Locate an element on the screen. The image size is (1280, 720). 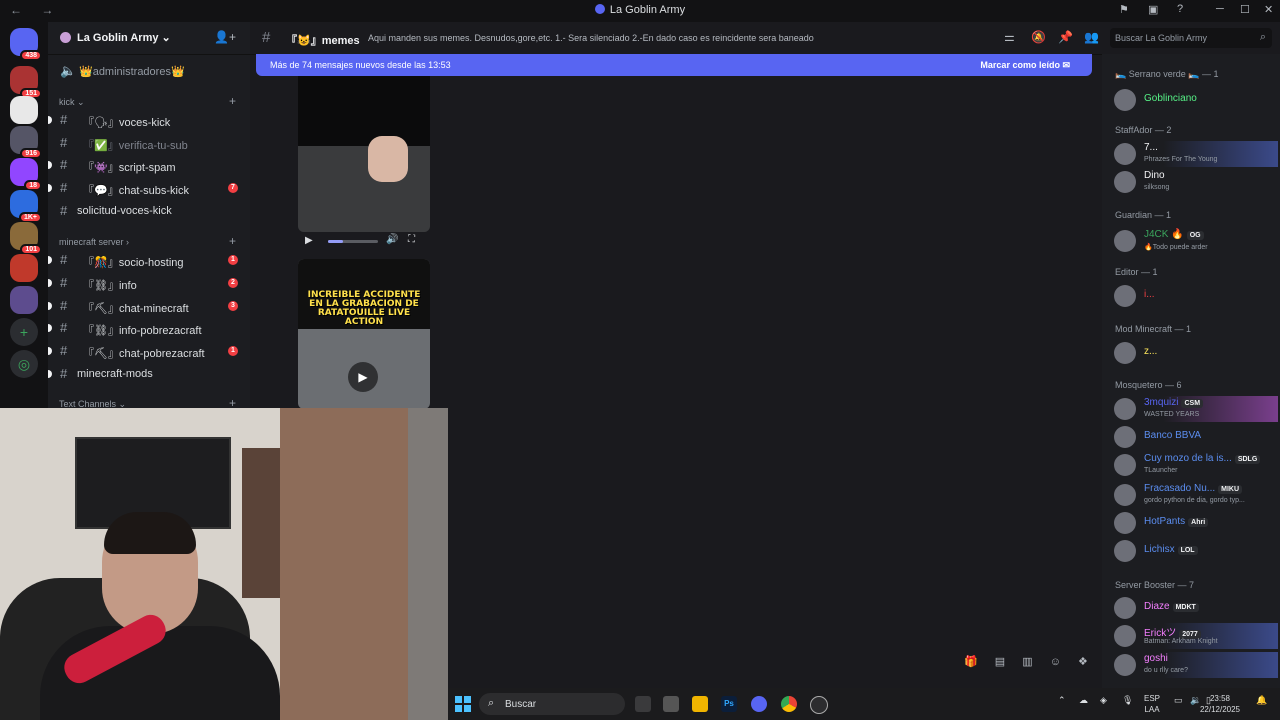
app-icon is located at coordinates (671, 704).